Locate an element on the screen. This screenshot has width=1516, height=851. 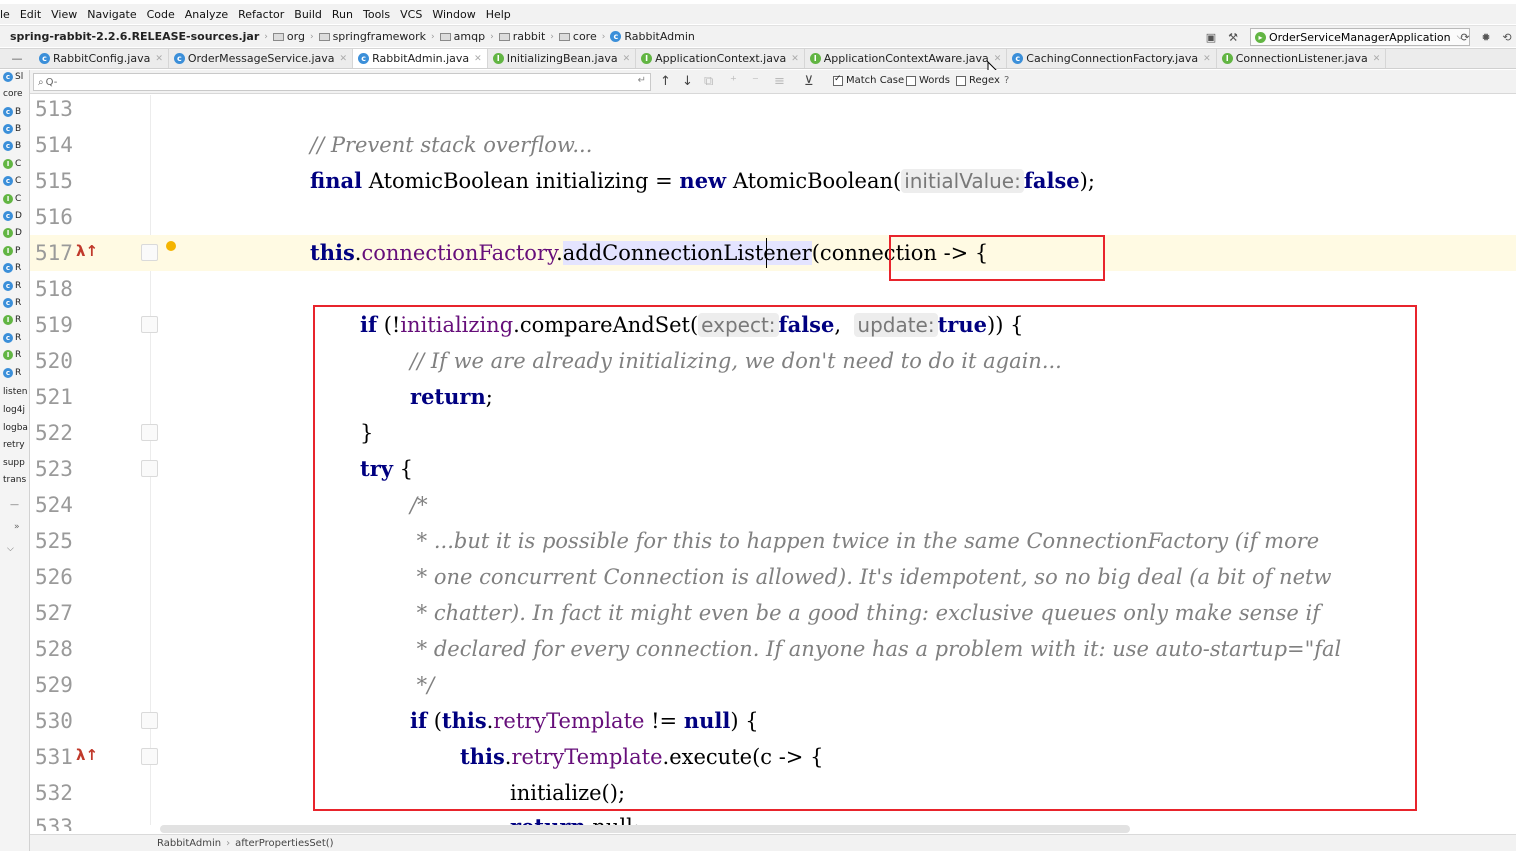
run-config-icon: ▸ is located at coordinates (1260, 37).